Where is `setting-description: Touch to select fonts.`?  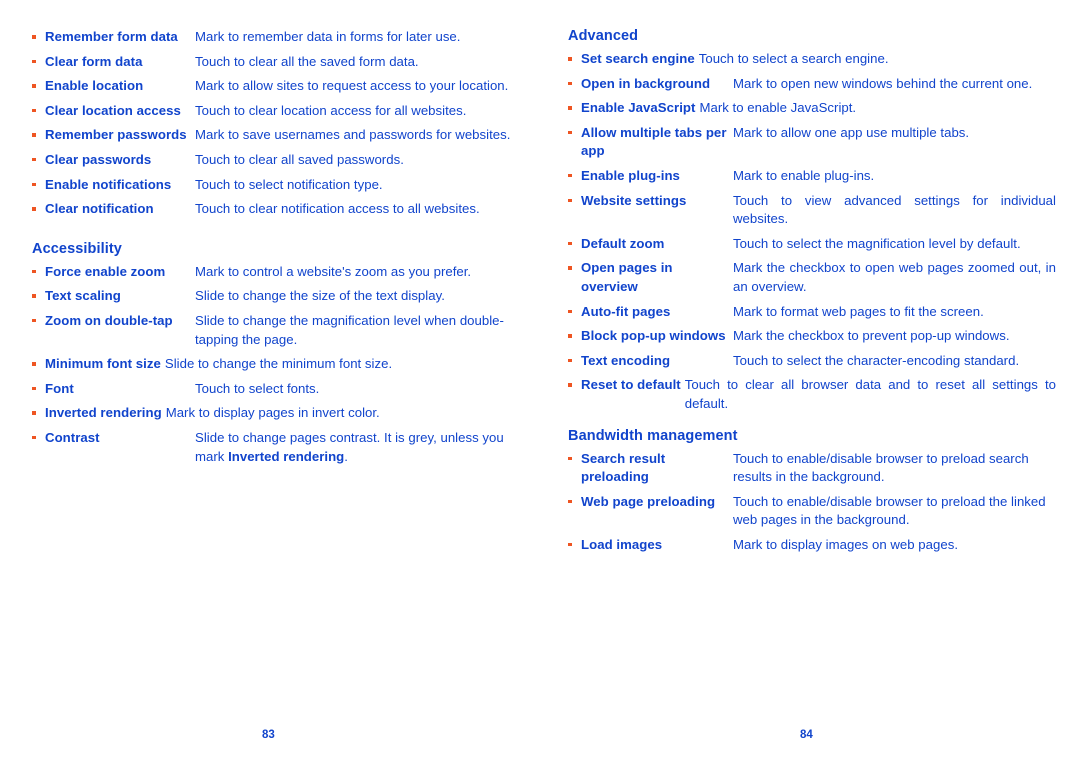
setting-description: Touch to select fonts. is located at coordinates (257, 388).